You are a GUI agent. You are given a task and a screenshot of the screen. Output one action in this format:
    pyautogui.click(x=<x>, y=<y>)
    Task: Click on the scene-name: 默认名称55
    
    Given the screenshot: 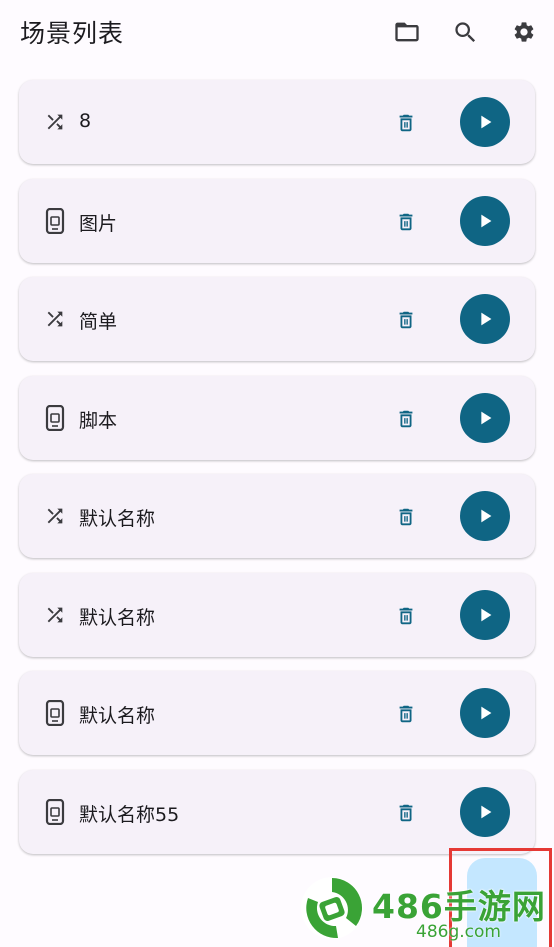 What is the action you would take?
    pyautogui.click(x=129, y=814)
    